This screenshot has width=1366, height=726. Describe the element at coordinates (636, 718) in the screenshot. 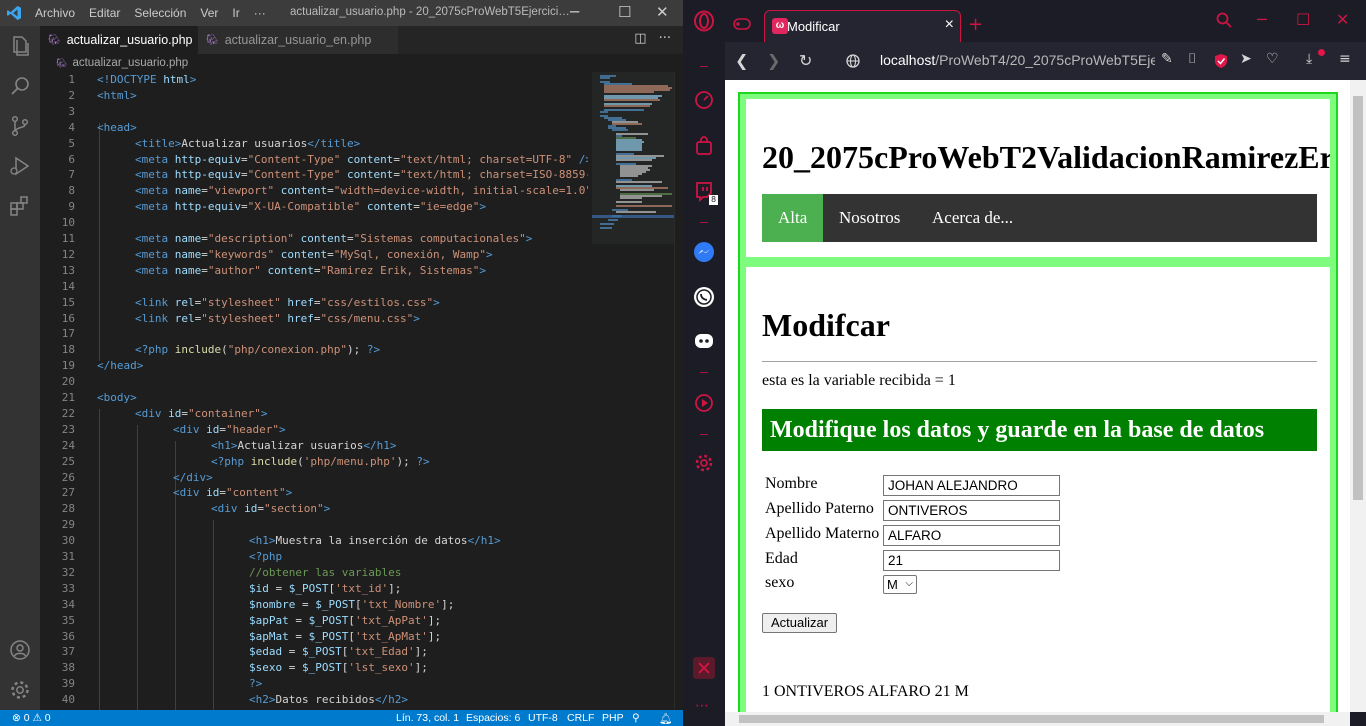

I see `feedback-icon: ⚲` at that location.